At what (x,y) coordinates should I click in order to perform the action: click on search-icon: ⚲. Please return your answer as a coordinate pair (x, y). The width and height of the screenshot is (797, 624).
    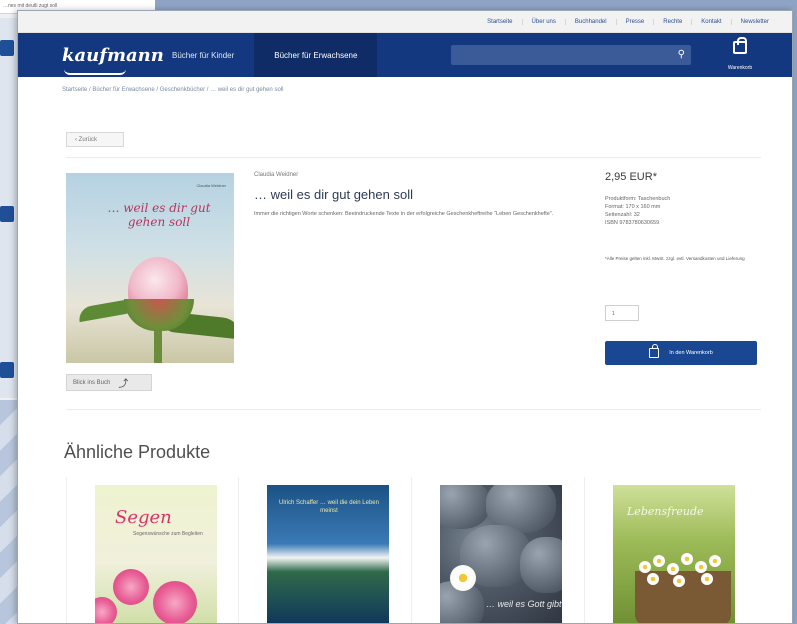
    Looking at the image, I should click on (681, 54).